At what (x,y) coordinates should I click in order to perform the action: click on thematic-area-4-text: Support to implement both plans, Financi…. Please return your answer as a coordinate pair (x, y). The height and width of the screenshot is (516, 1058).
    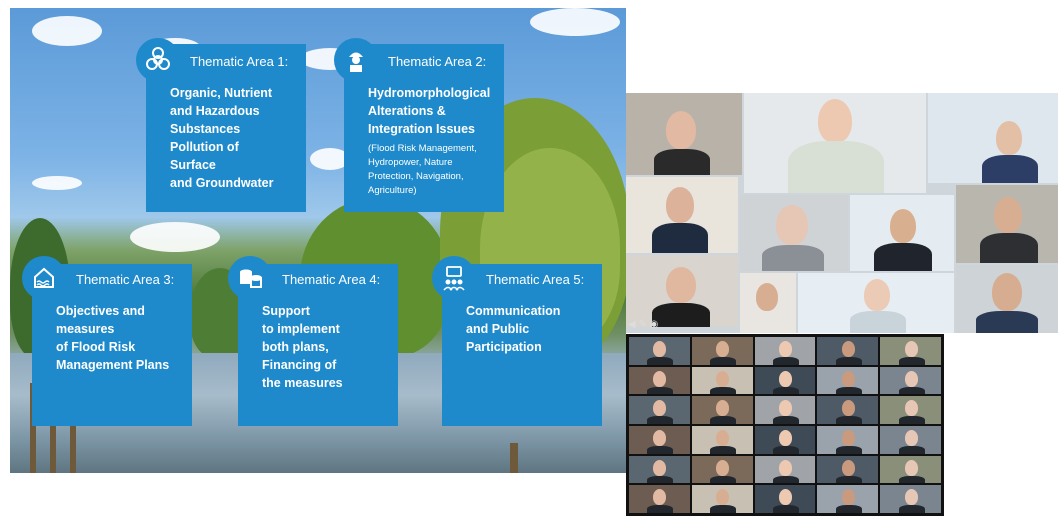
    Looking at the image, I should click on (327, 347).